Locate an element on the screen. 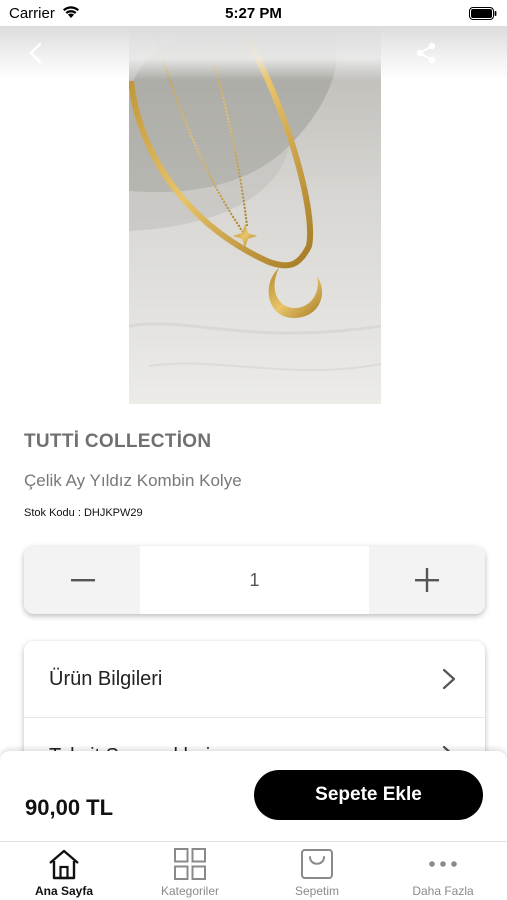 The width and height of the screenshot is (507, 900). brand-name: TUTTİ COLLECTİON is located at coordinates (118, 441).